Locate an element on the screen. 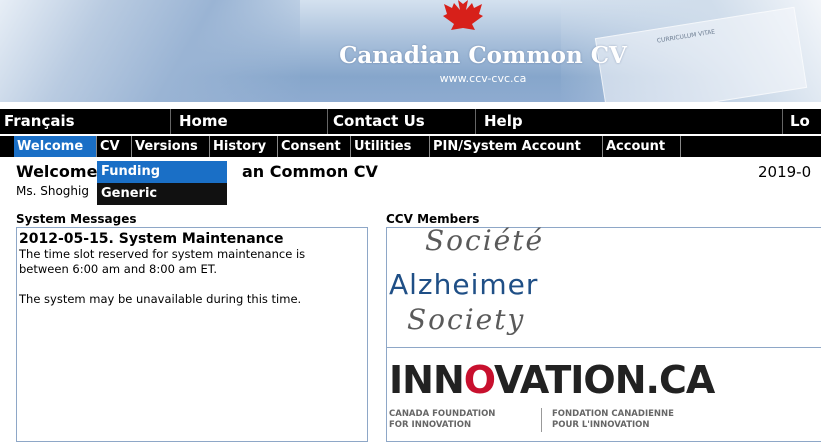  message-title: 2012-05-15. System Maintenance is located at coordinates (151, 239).